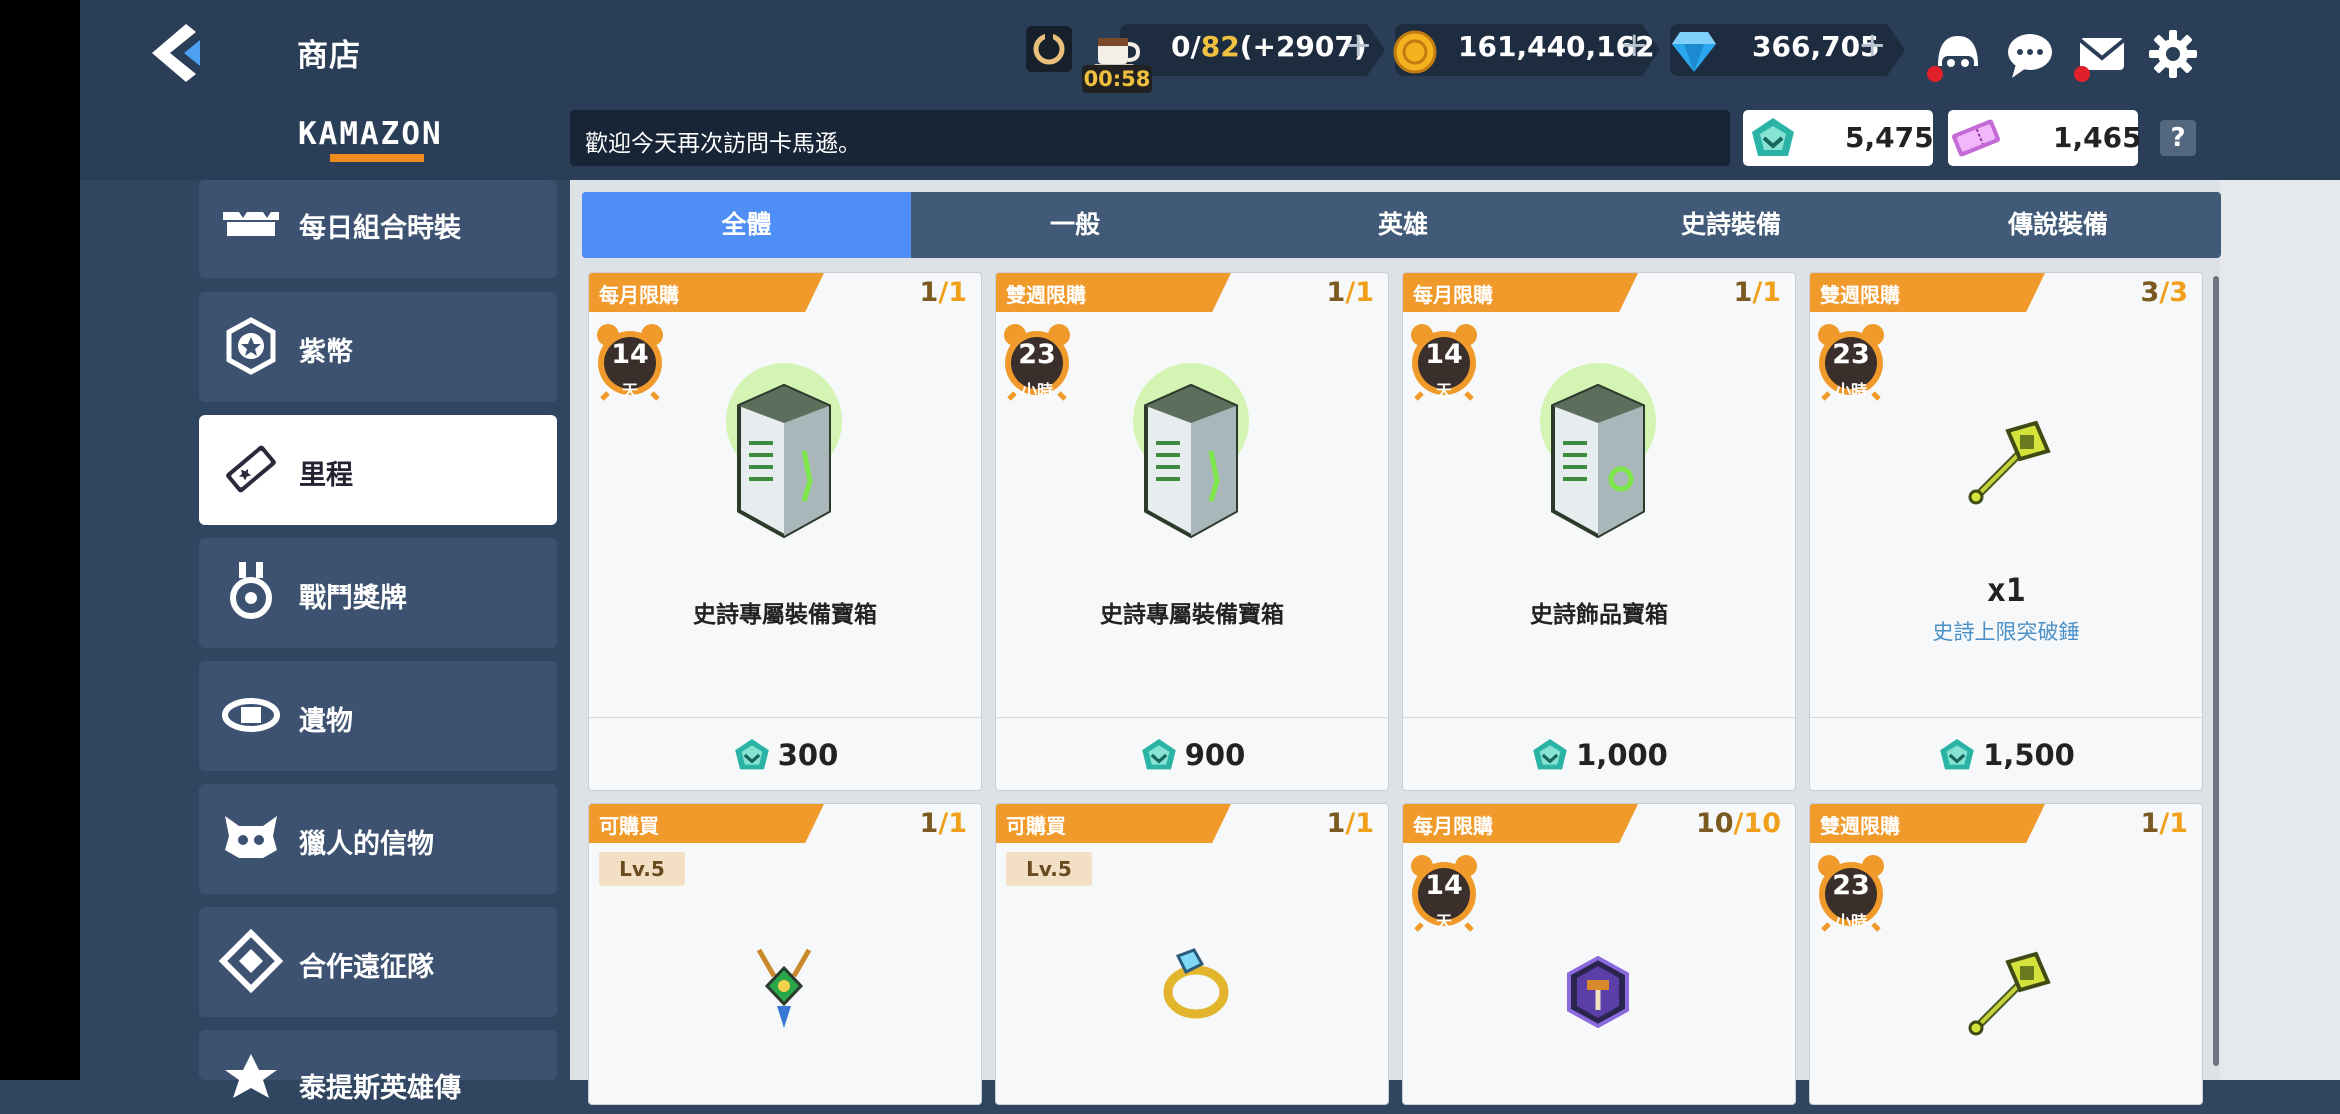 This screenshot has height=1114, width=2340. What do you see at coordinates (2058, 225) in the screenshot?
I see `tab-legendary-equipment: 傳說裝備` at bounding box center [2058, 225].